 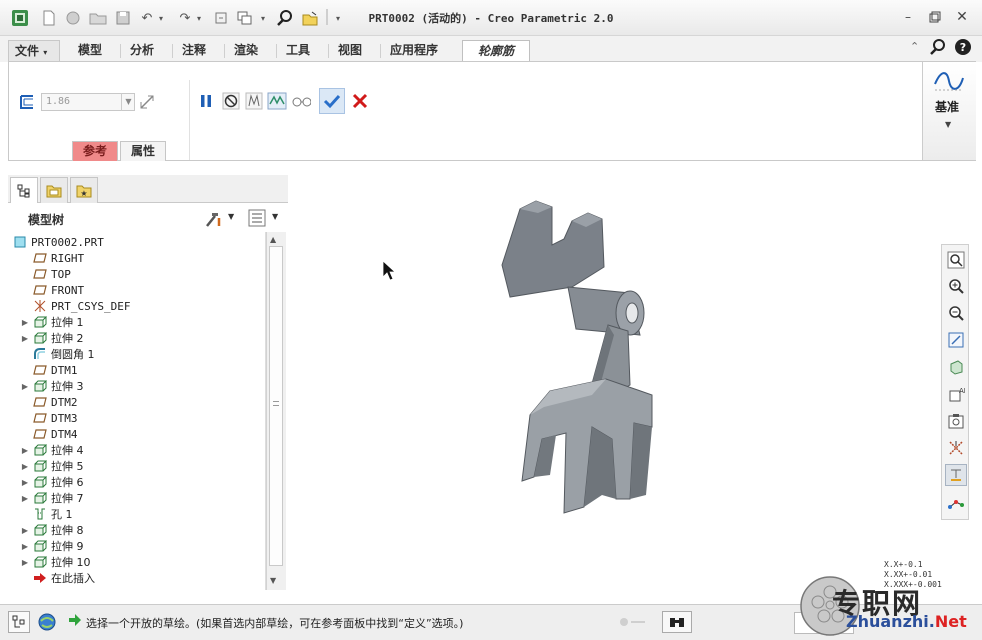 What do you see at coordinates (47, 622) in the screenshot?
I see `browser-toggle-icon` at bounding box center [47, 622].